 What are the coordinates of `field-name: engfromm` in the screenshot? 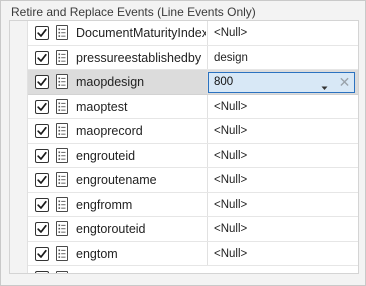 It's located at (104, 204).